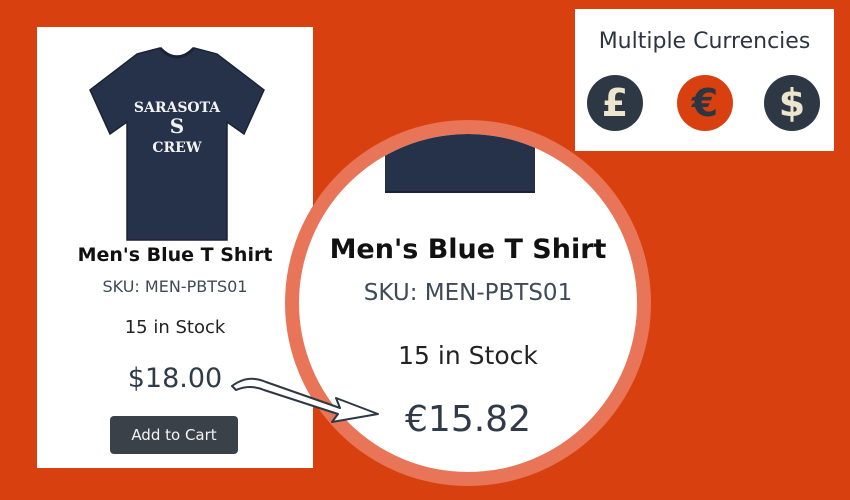 This screenshot has height=500, width=850. Describe the element at coordinates (175, 327) in the screenshot. I see `stock-status: 15 in Stock` at that location.